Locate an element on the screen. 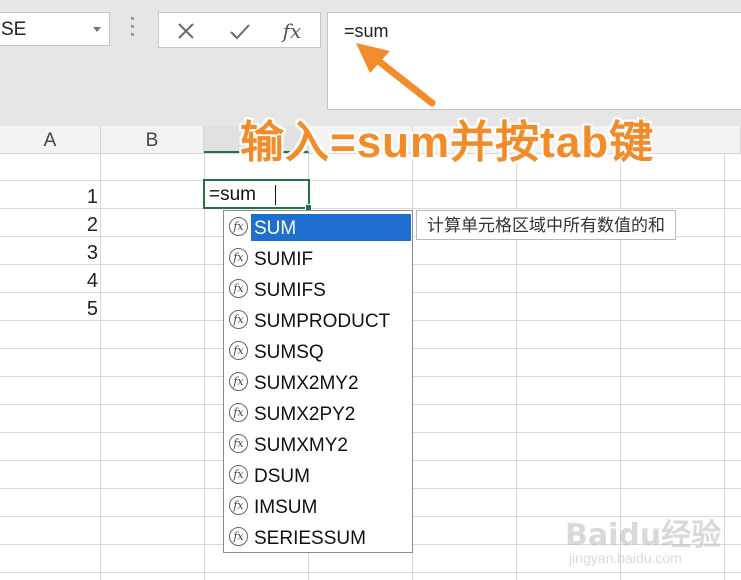 The image size is (741, 580). watermark-url: jingyan.baidu.com is located at coordinates (625, 558).